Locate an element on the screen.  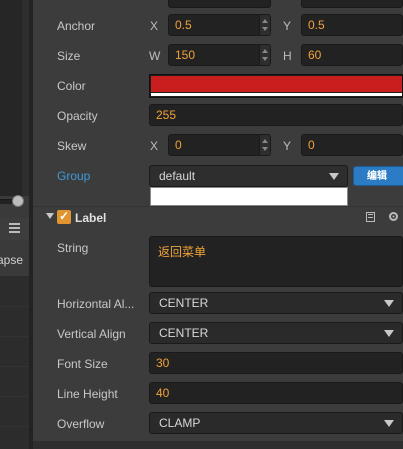
position-y-field is located at coordinates (352, 4).